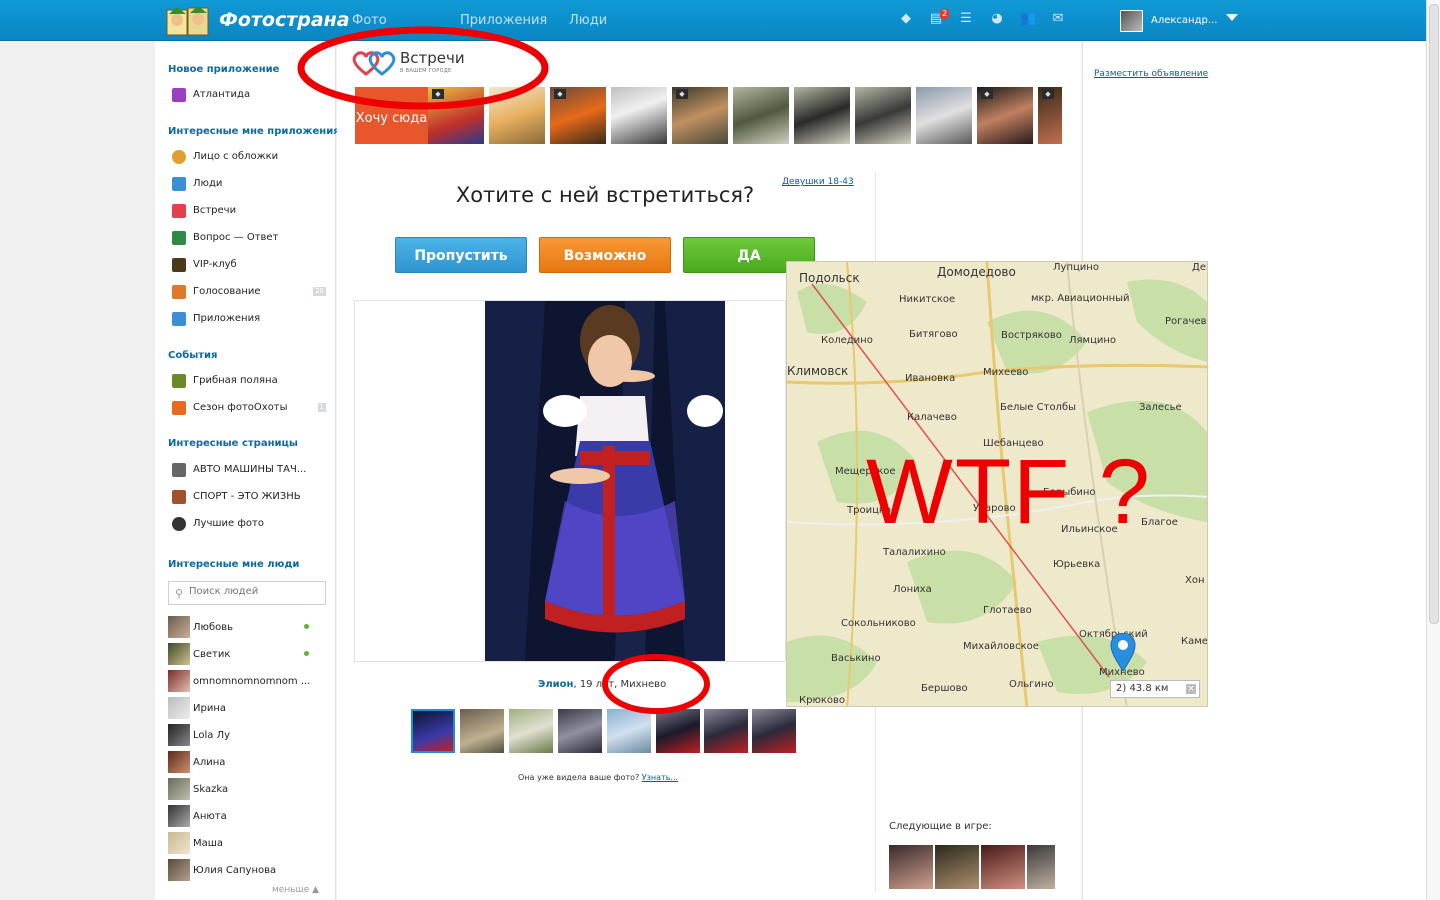  I want to click on person-item: Skazka, so click(247, 789).